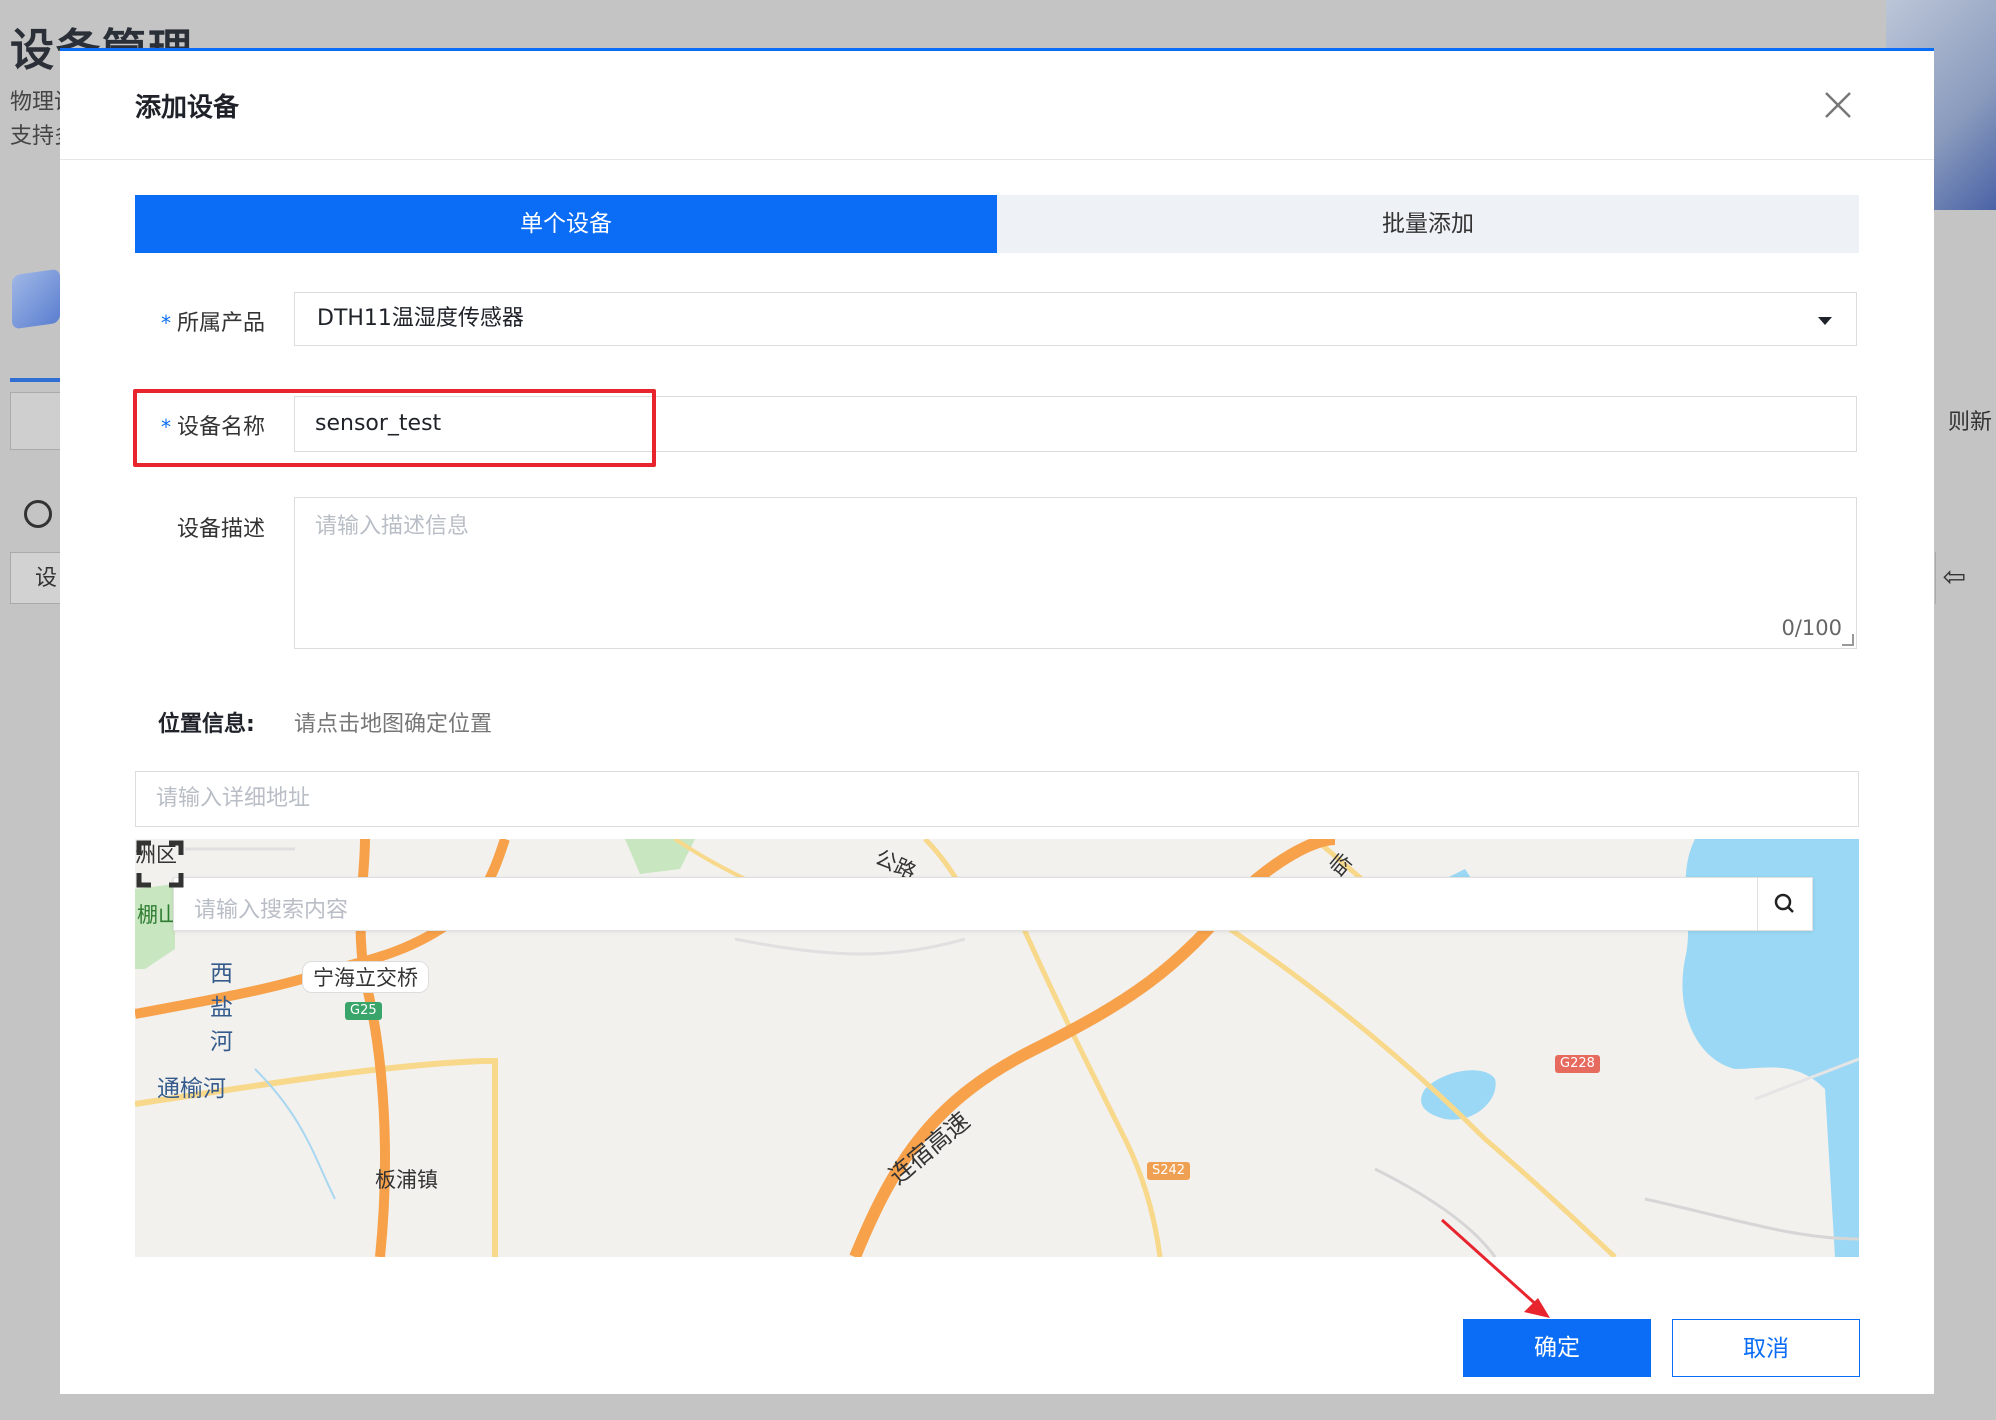  I want to click on confirm-button: 确定, so click(1557, 1348).